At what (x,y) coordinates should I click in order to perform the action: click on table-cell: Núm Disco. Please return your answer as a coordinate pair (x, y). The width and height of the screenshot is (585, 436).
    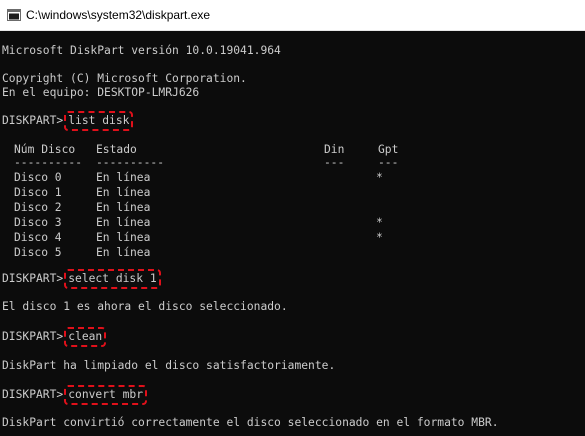
    Looking at the image, I should click on (45, 149).